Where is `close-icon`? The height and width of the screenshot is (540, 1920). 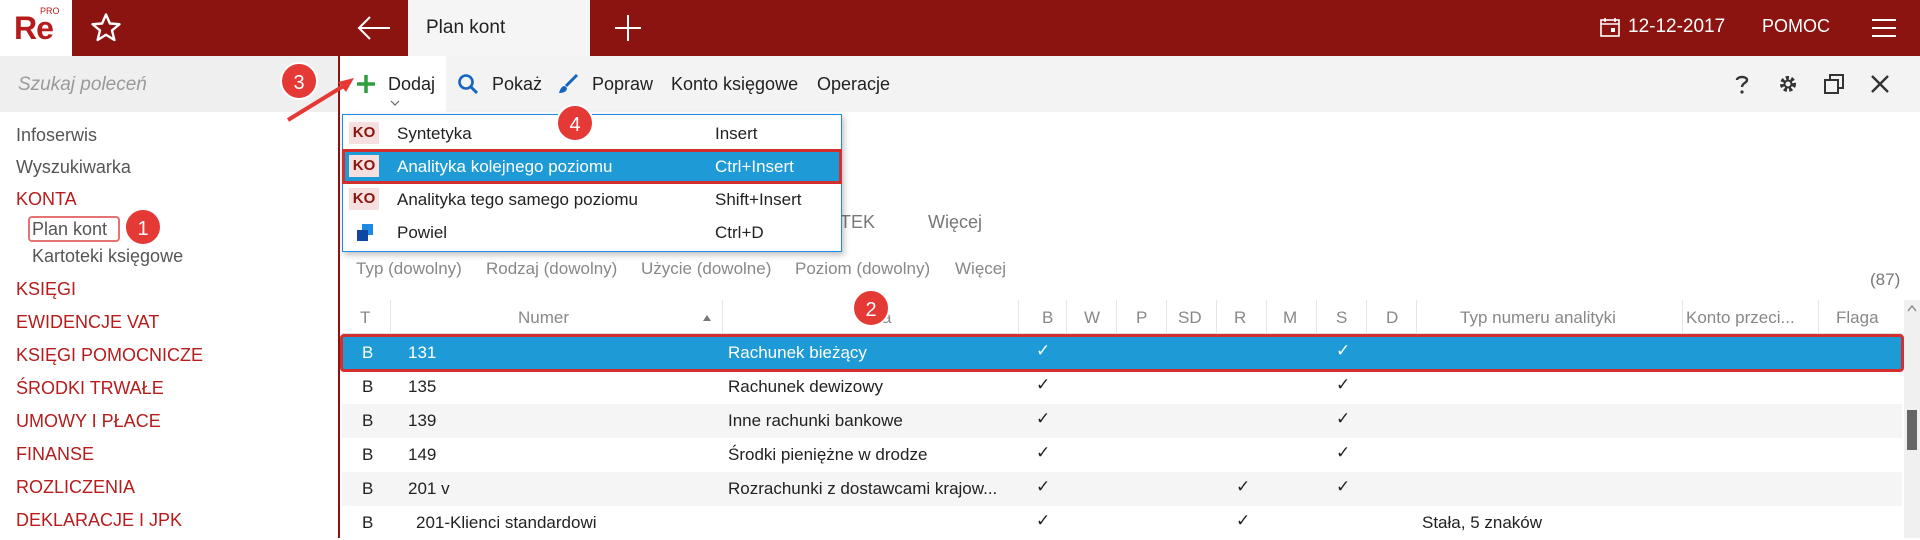
close-icon is located at coordinates (1880, 84).